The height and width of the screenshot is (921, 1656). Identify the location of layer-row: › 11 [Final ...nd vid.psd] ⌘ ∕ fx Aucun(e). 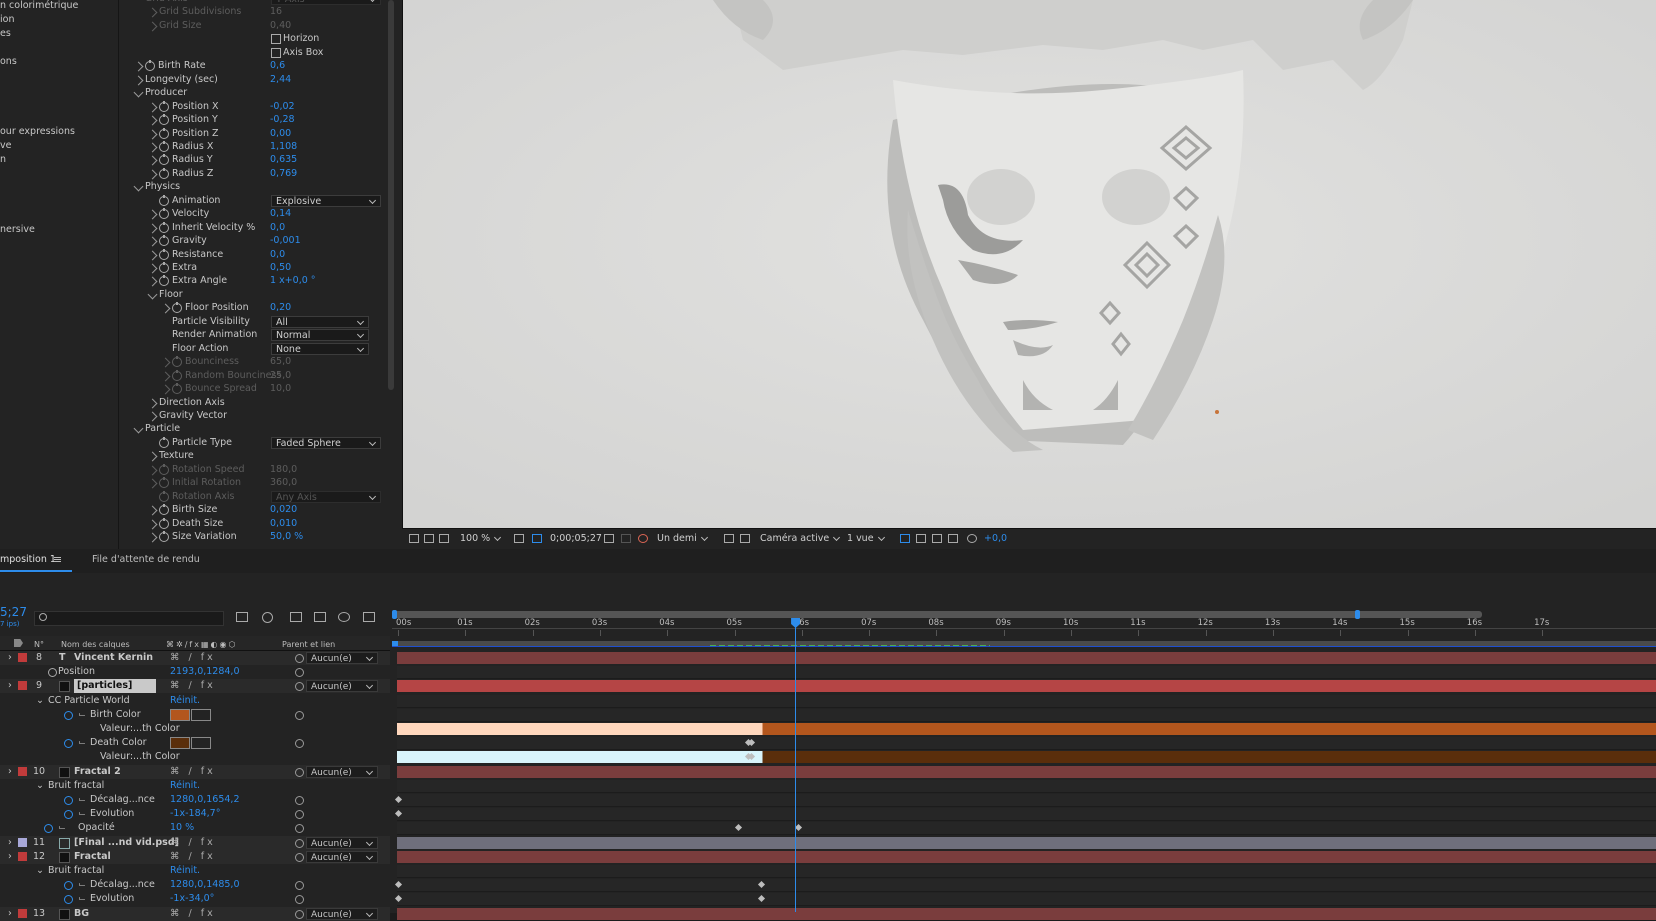
(195, 842).